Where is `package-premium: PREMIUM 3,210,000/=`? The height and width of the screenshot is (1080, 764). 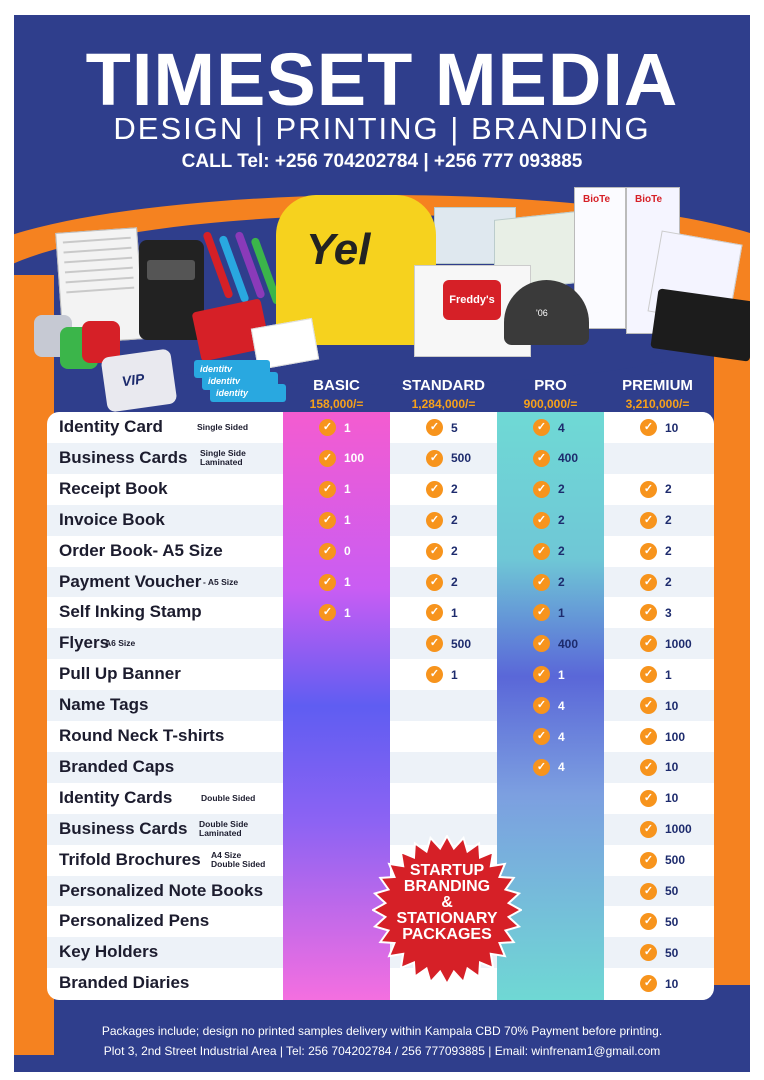 package-premium: PREMIUM 3,210,000/= is located at coordinates (657, 394).